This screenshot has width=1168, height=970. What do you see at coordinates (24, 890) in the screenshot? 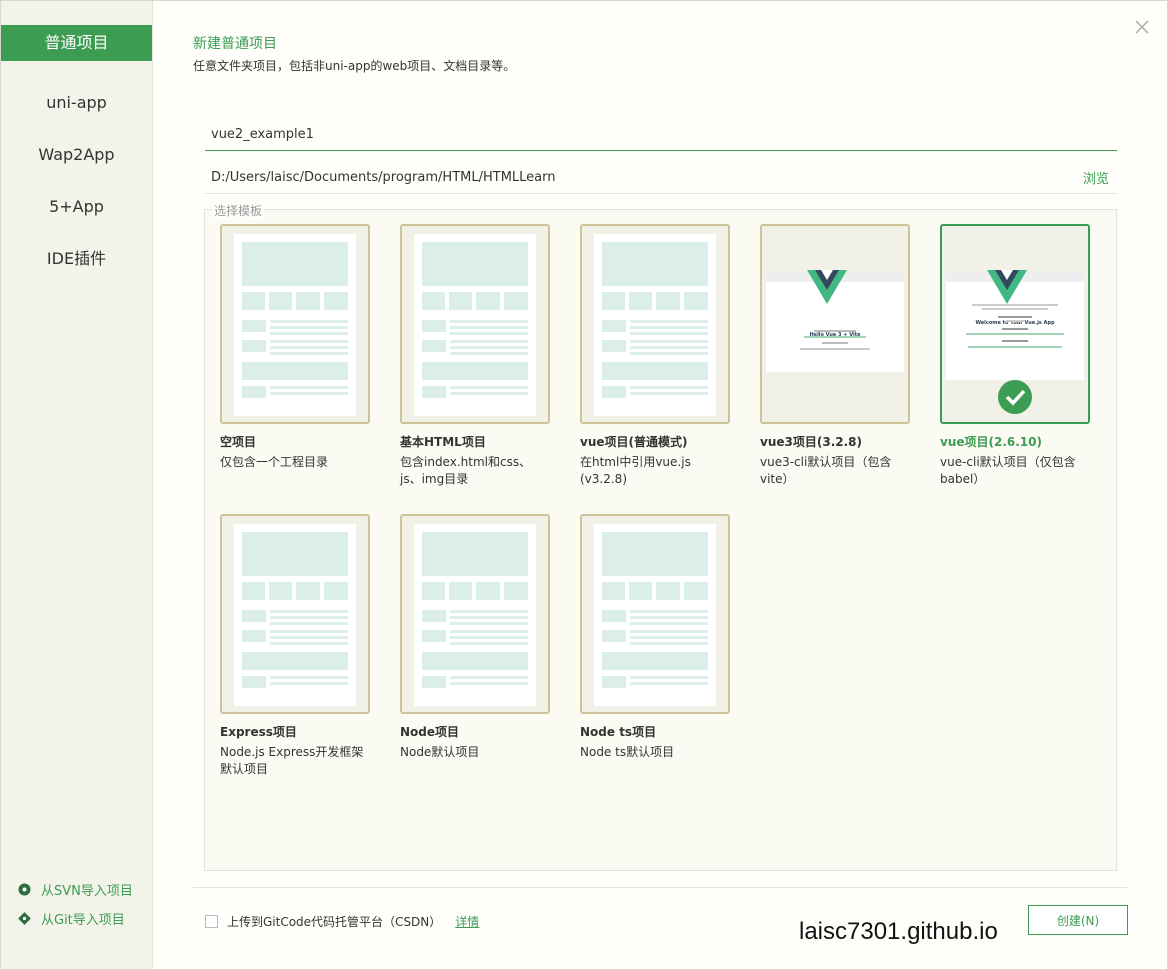
I see `svn-icon` at bounding box center [24, 890].